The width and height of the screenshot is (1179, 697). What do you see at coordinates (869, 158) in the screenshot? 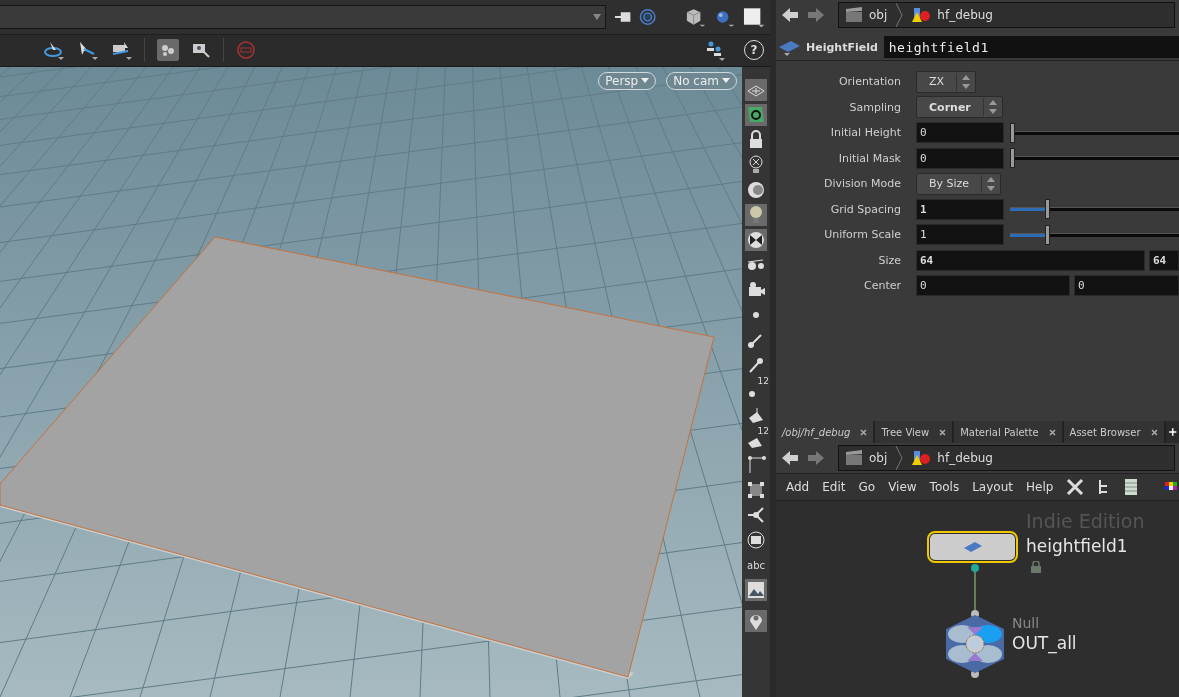
I see `parameter-label: Initial Mask` at bounding box center [869, 158].